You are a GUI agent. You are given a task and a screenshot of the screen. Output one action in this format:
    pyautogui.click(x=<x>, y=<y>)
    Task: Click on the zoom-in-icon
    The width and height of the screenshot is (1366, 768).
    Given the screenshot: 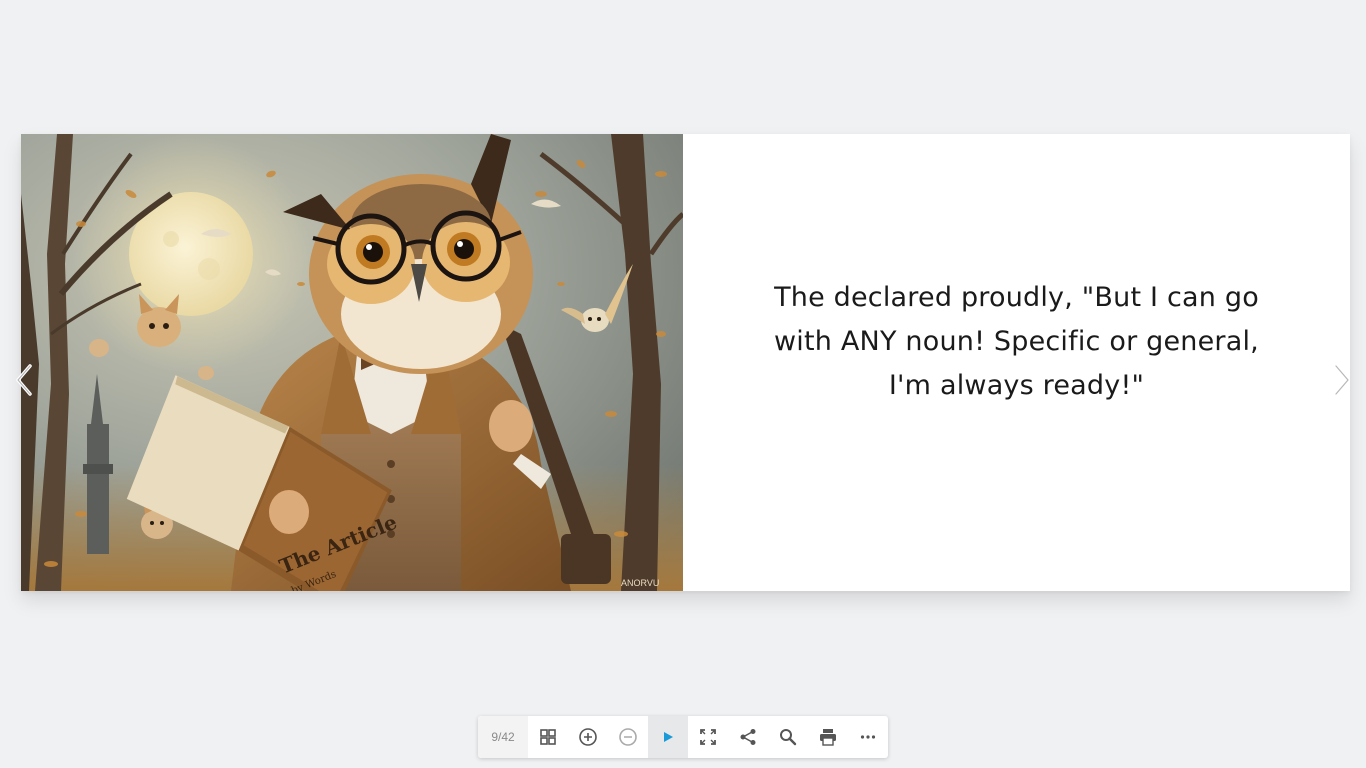 What is the action you would take?
    pyautogui.click(x=588, y=737)
    